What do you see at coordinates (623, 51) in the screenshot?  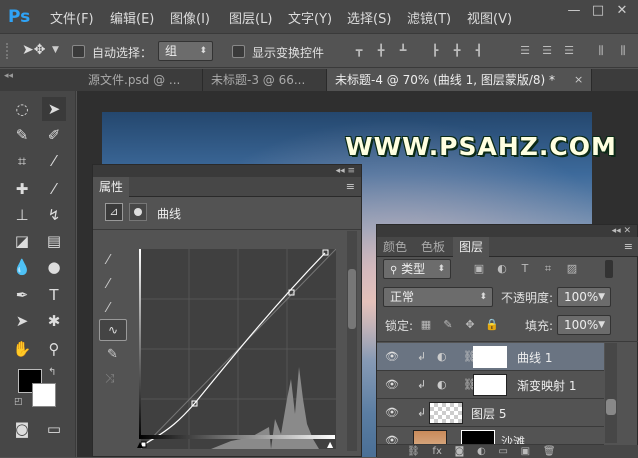 I see `distribute-hcenter-icon: ⫼` at bounding box center [623, 51].